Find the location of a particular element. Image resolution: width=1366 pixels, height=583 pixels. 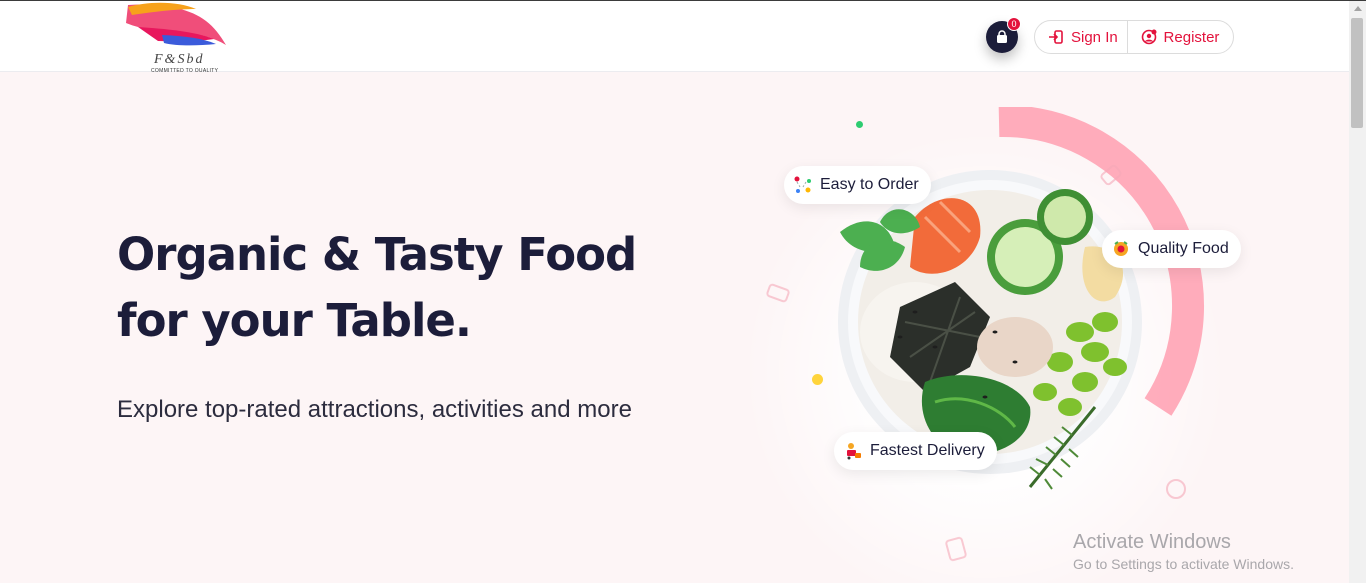

easy-to-order-badge: Easy to Order is located at coordinates (857, 185).